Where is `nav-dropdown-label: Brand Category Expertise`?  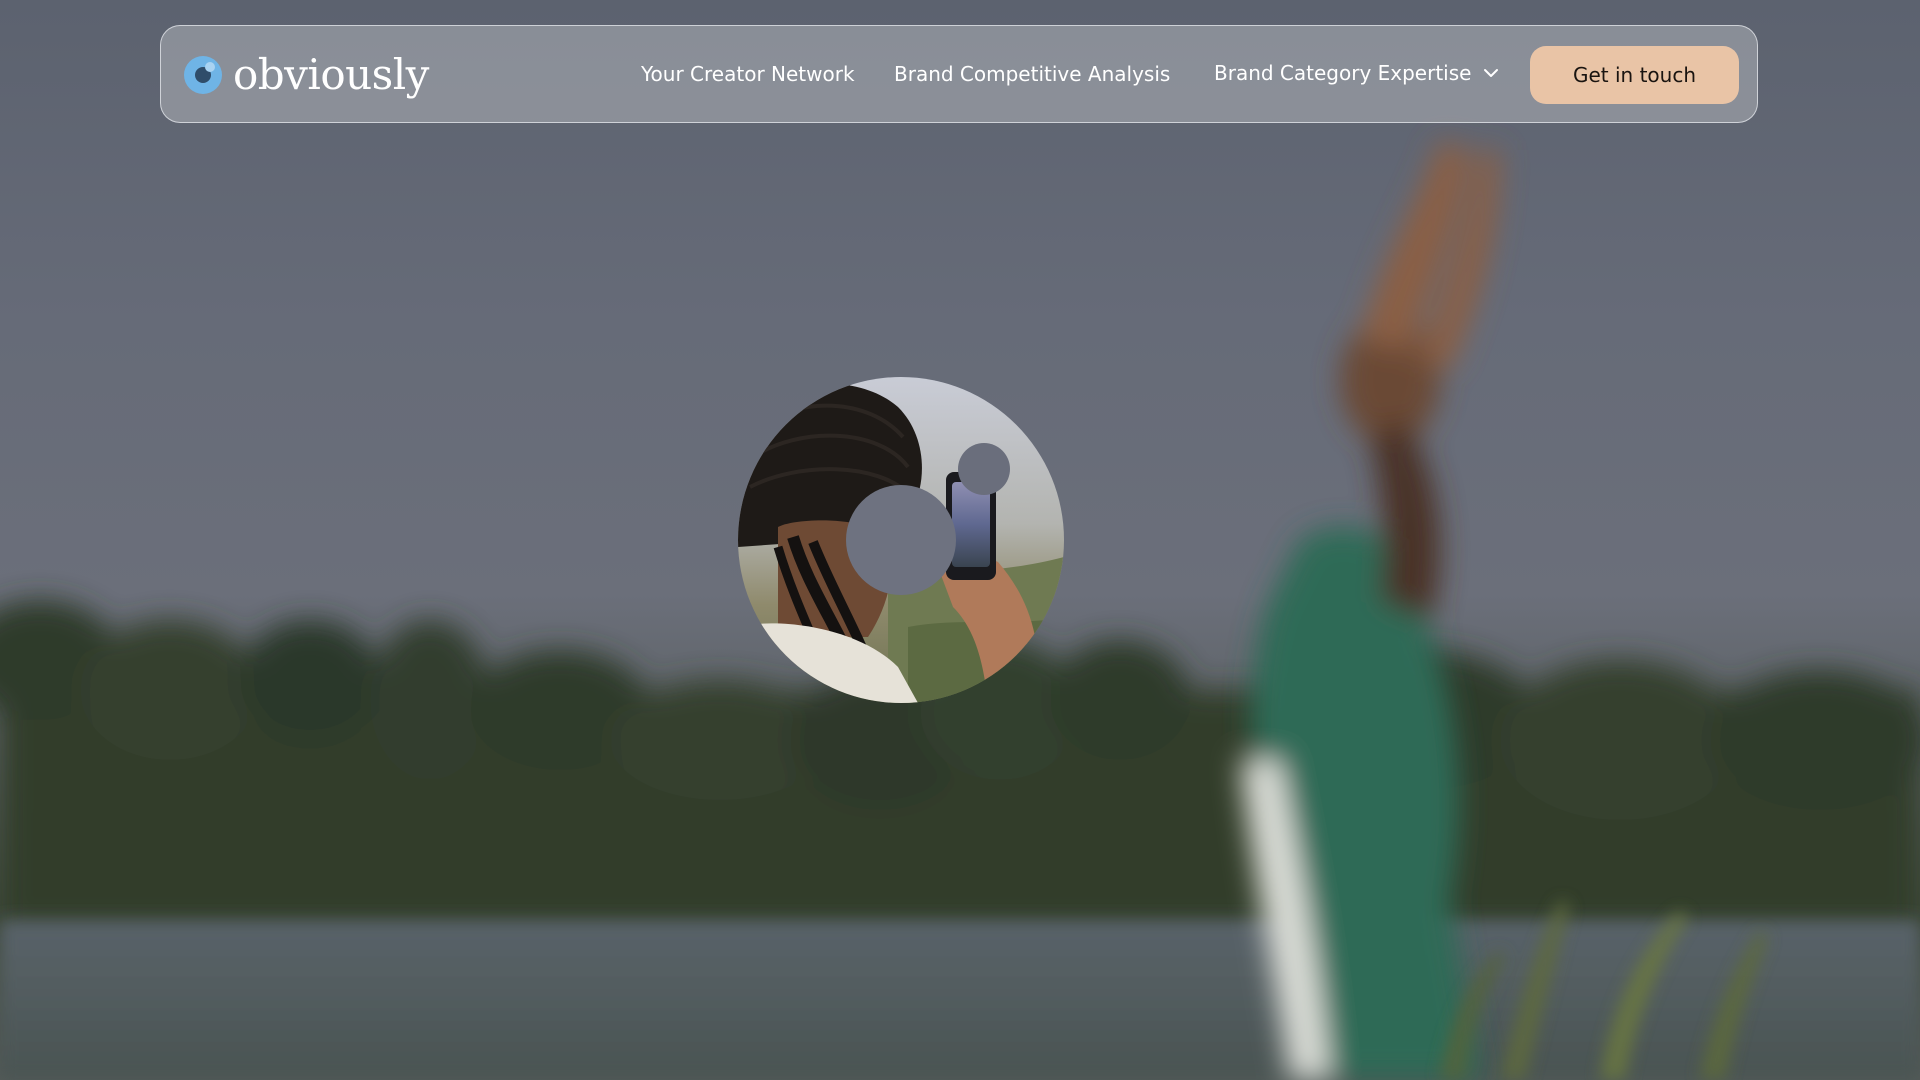 nav-dropdown-label: Brand Category Expertise is located at coordinates (1343, 73).